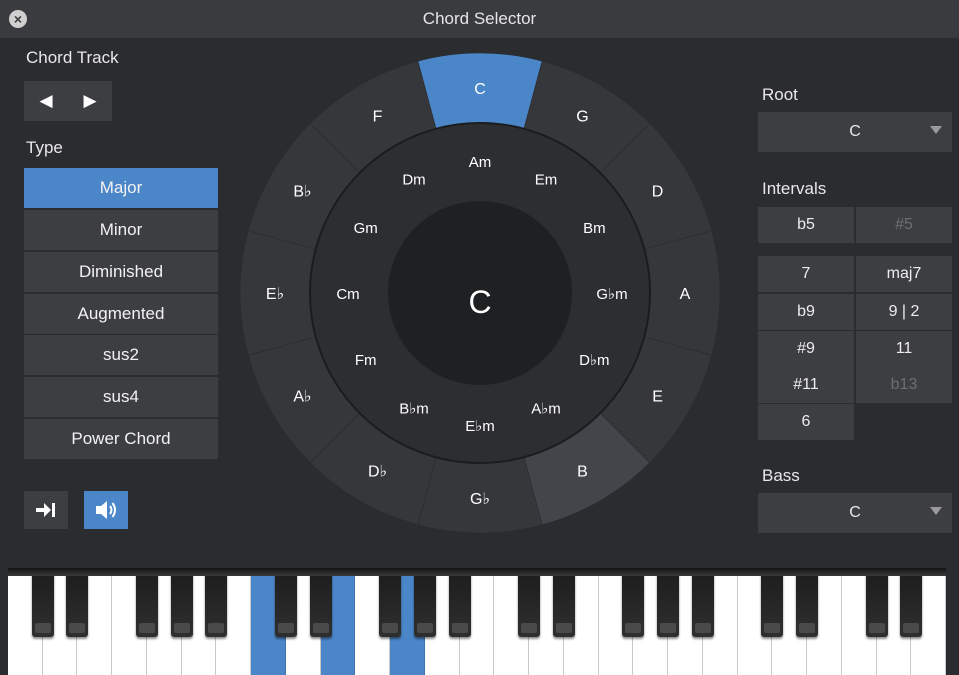 The width and height of the screenshot is (959, 675). What do you see at coordinates (904, 274) in the screenshot?
I see `interval-maj7-button: maj7` at bounding box center [904, 274].